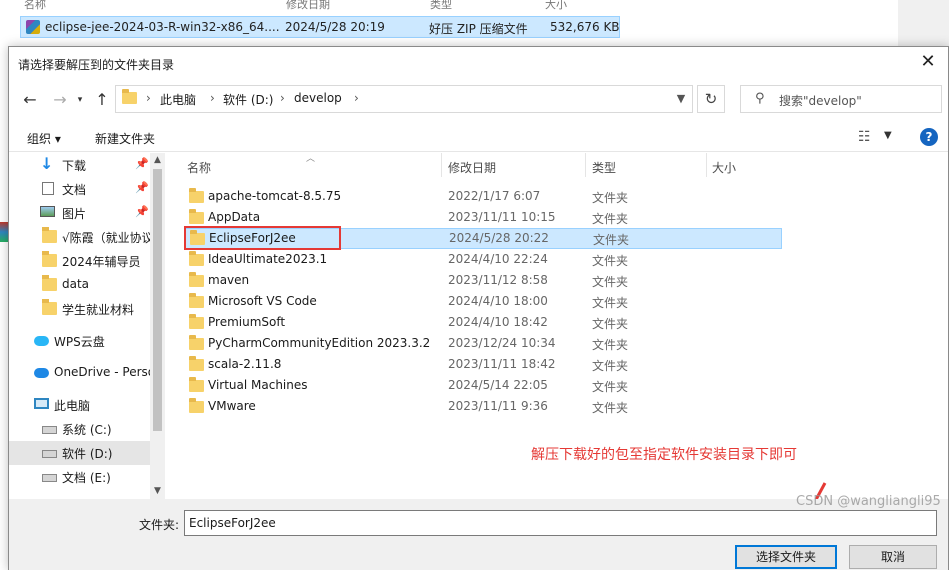 The image size is (949, 570). What do you see at coordinates (483, 406) in the screenshot?
I see `file-row: VMware 2023/11/11 9:36 文件夹` at bounding box center [483, 406].